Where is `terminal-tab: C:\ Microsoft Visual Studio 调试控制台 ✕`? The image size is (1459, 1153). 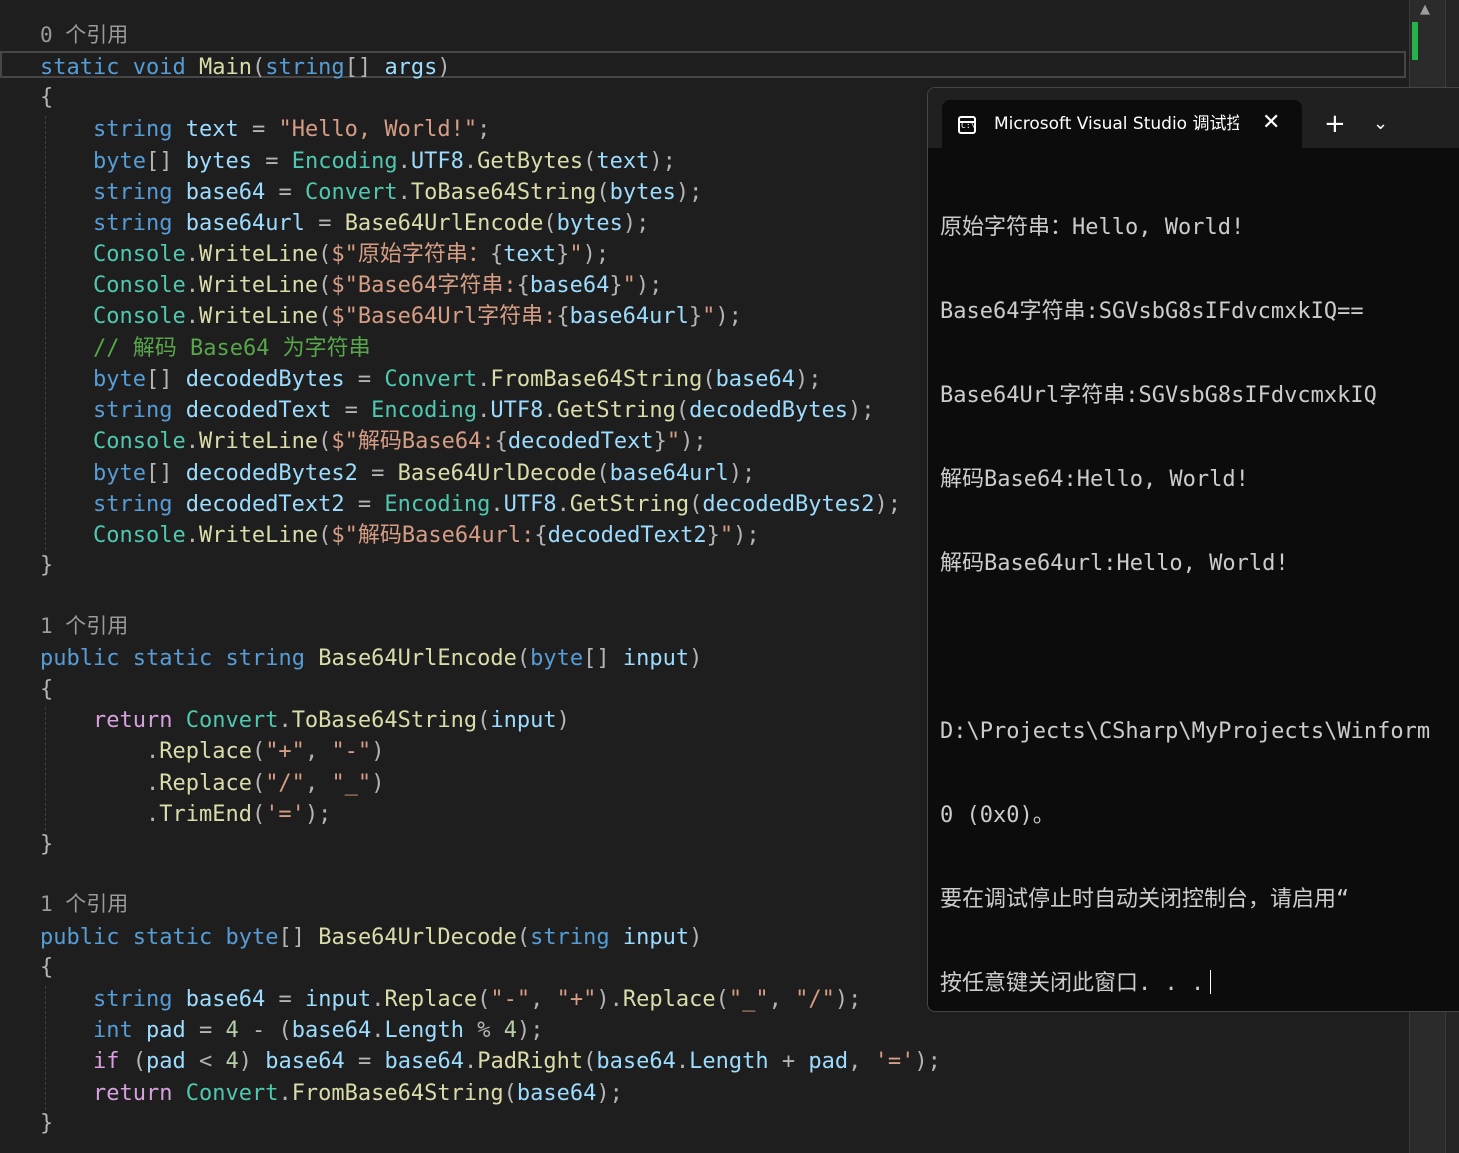 terminal-tab: C:\ Microsoft Visual Studio 调试控制台 ✕ is located at coordinates (1122, 124).